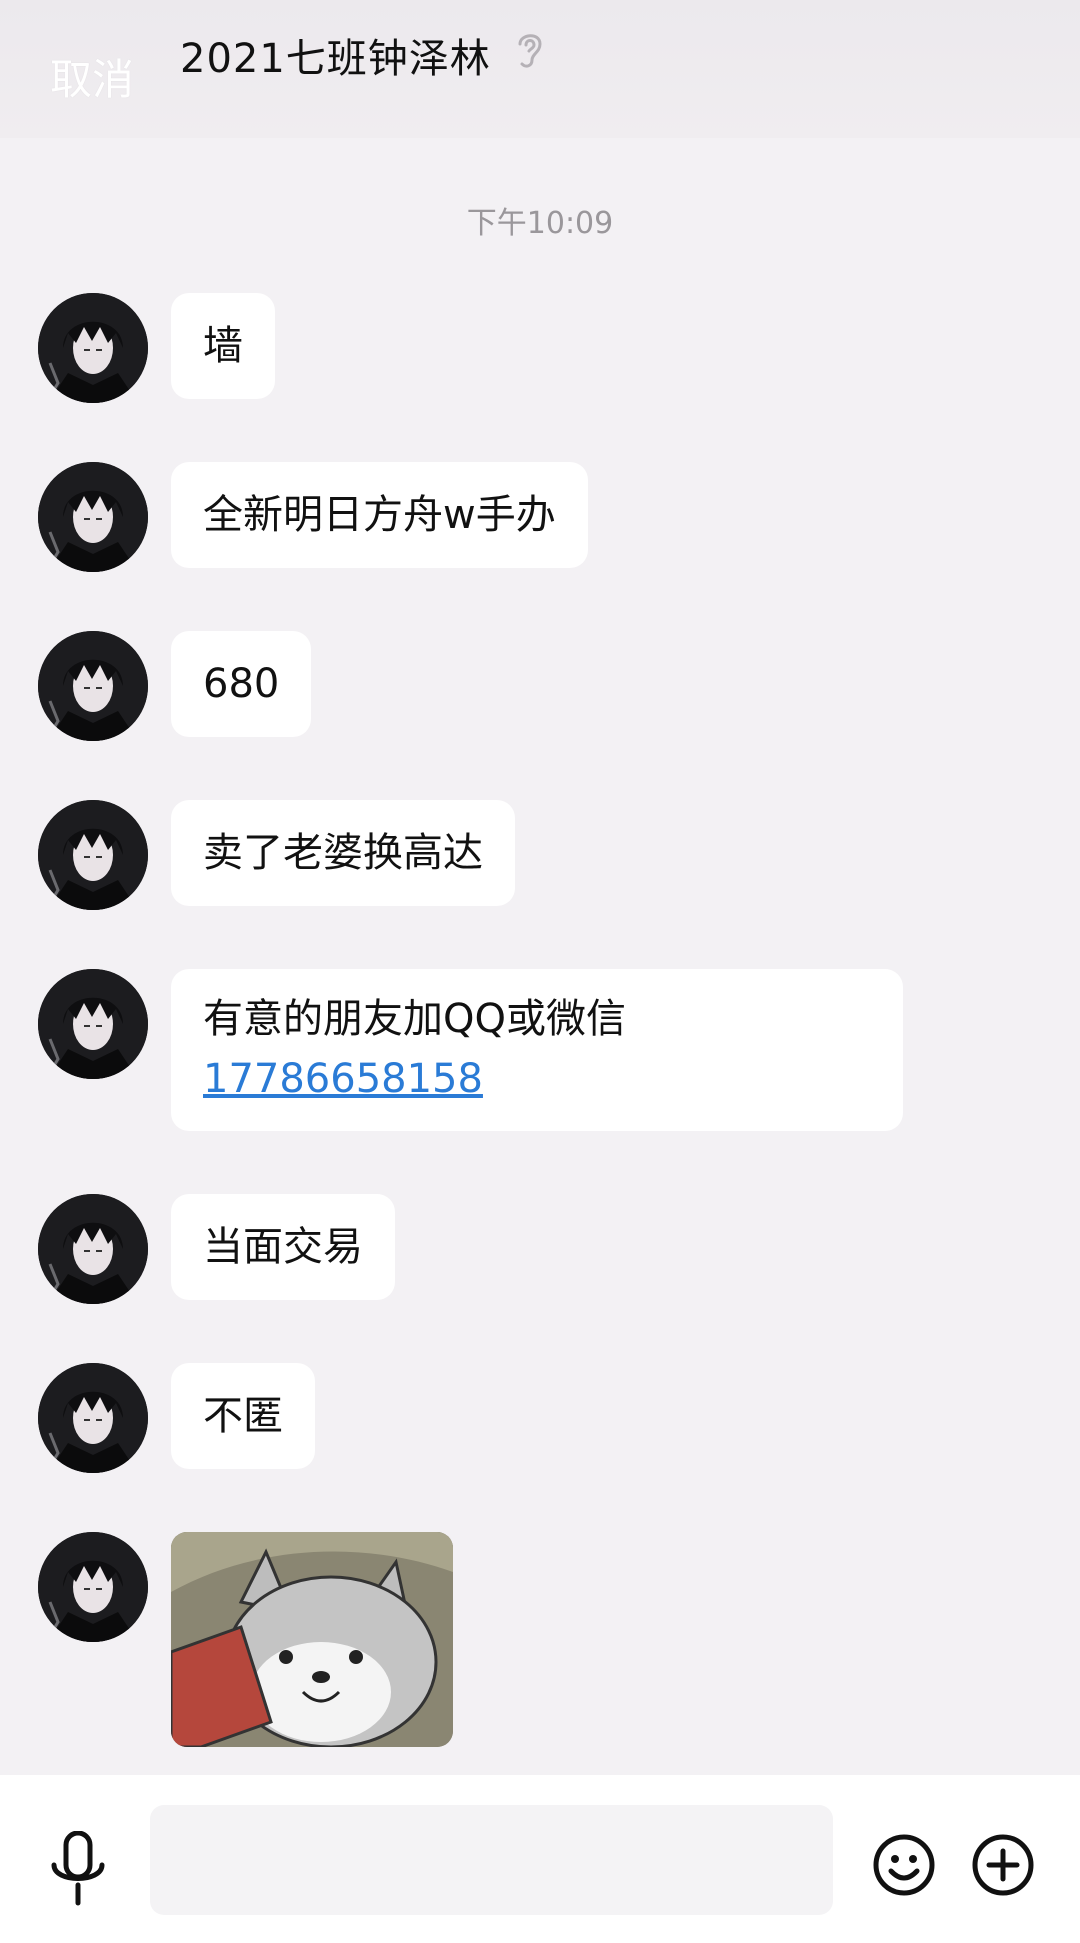 This screenshot has width=1080, height=1943. What do you see at coordinates (414, 1019) in the screenshot?
I see `message-text: 有意的朋友加QQ或微信` at bounding box center [414, 1019].